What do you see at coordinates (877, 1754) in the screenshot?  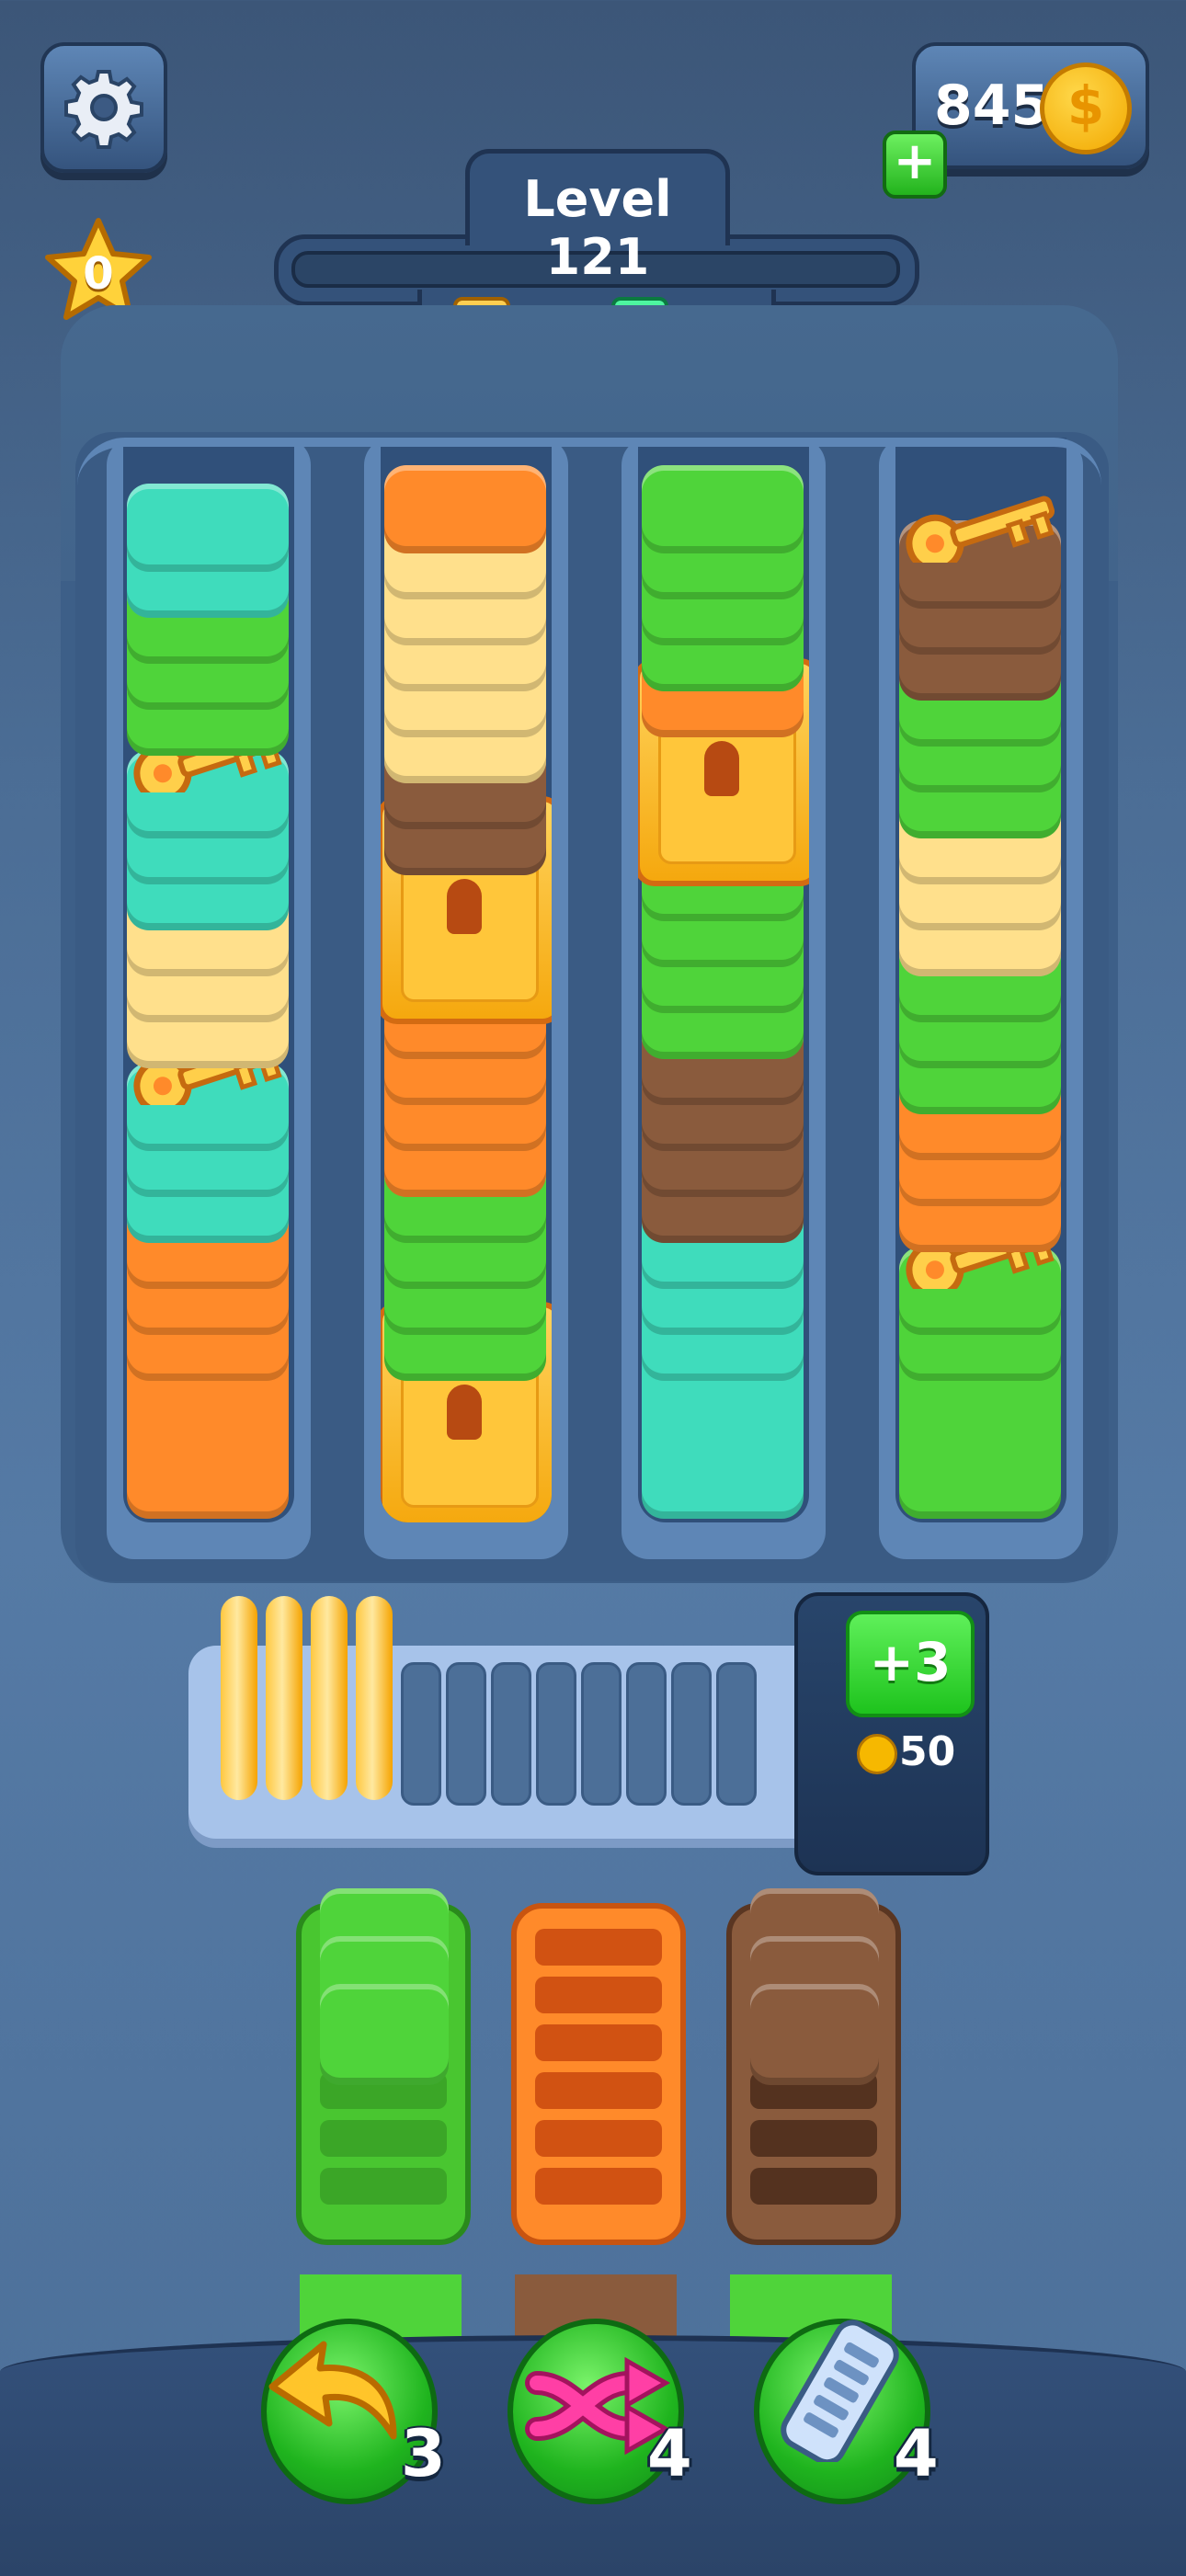 I see `coin-icon` at bounding box center [877, 1754].